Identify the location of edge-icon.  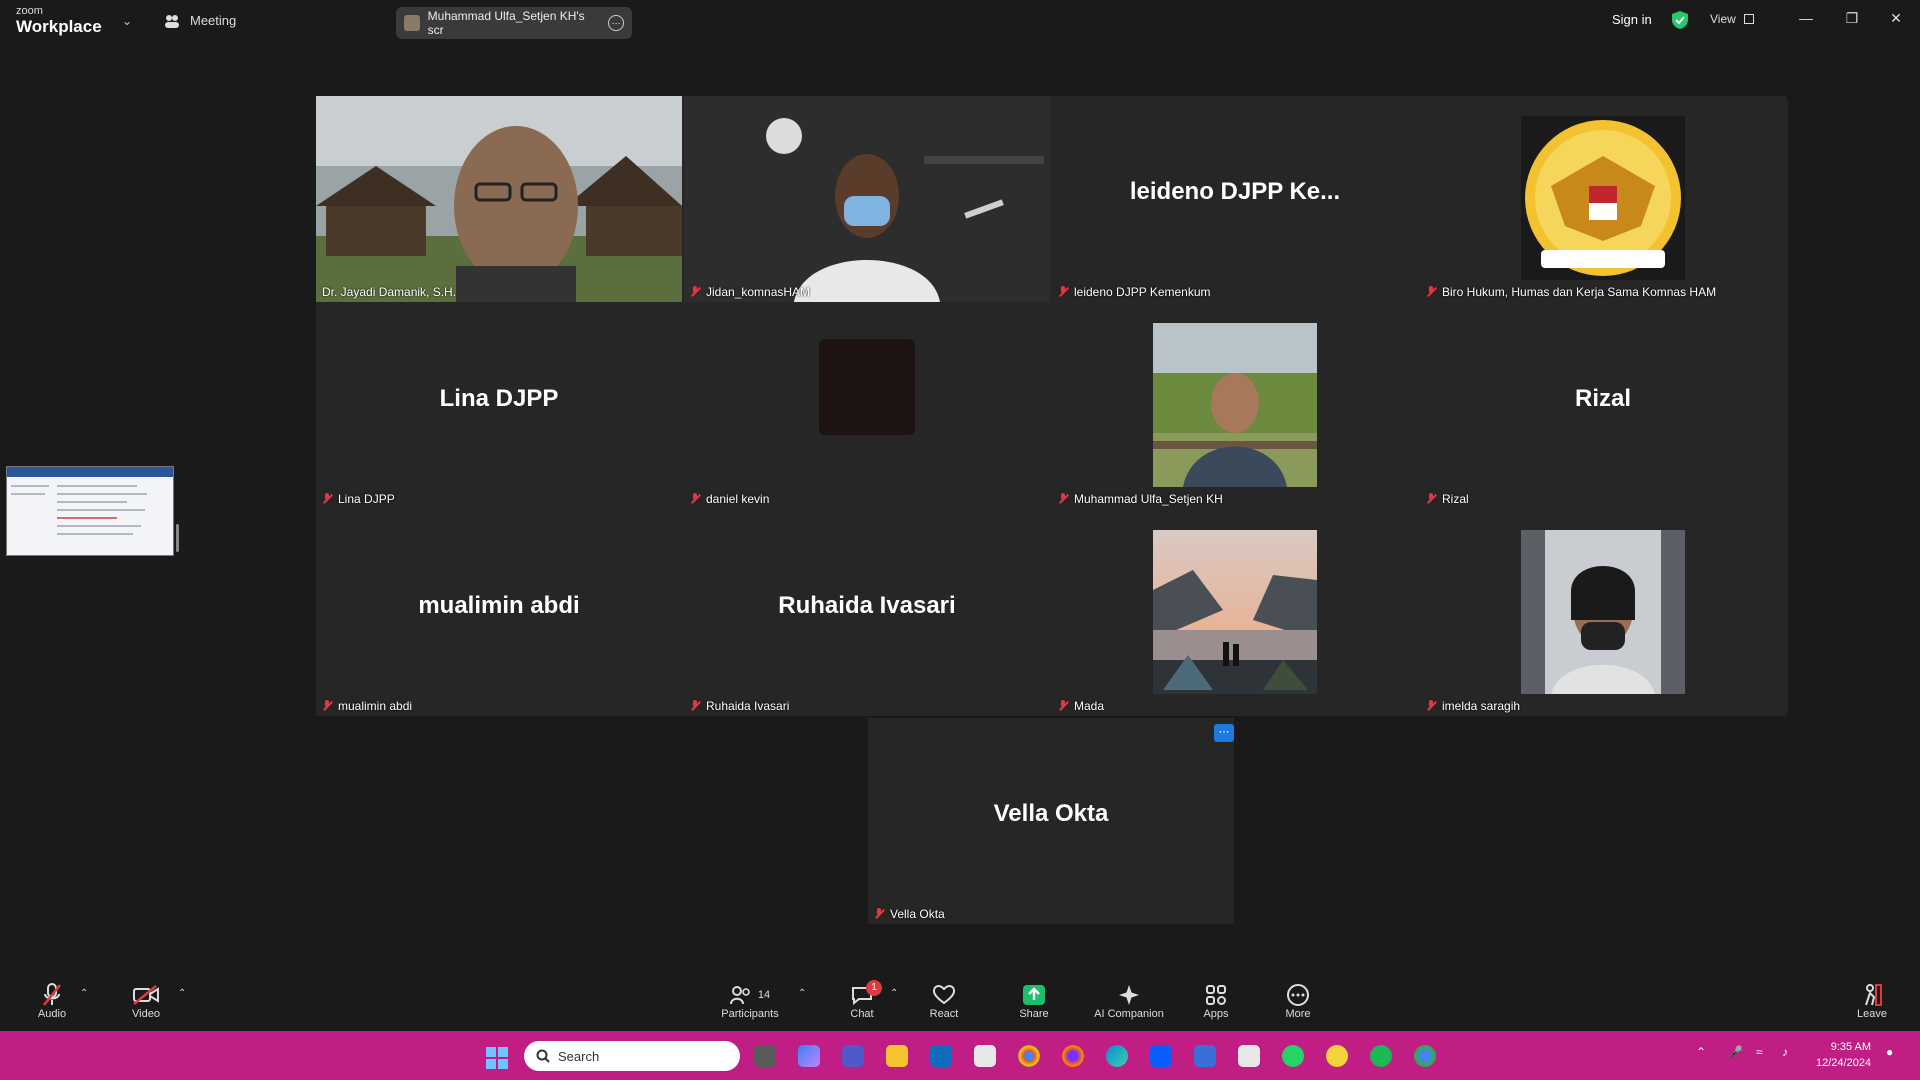
(1117, 1056).